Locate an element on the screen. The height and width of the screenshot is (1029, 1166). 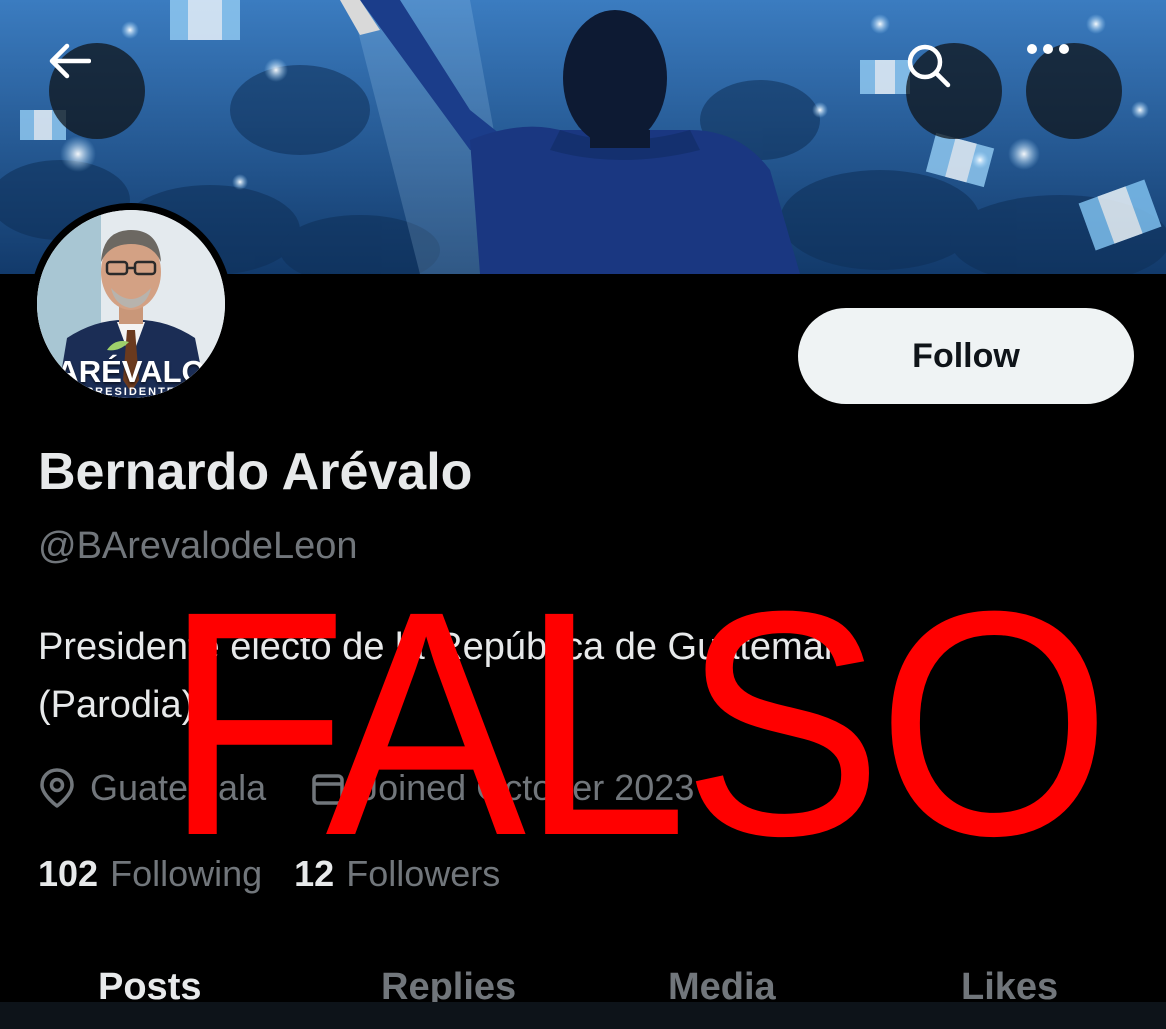
search-button is located at coordinates (954, 91).